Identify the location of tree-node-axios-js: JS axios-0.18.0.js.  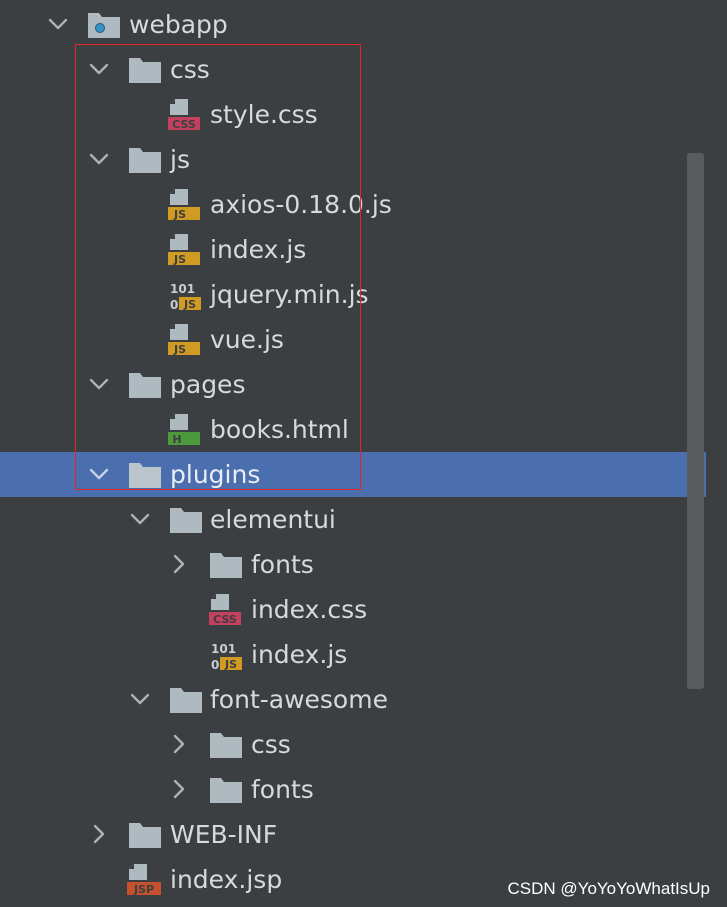
(353, 204).